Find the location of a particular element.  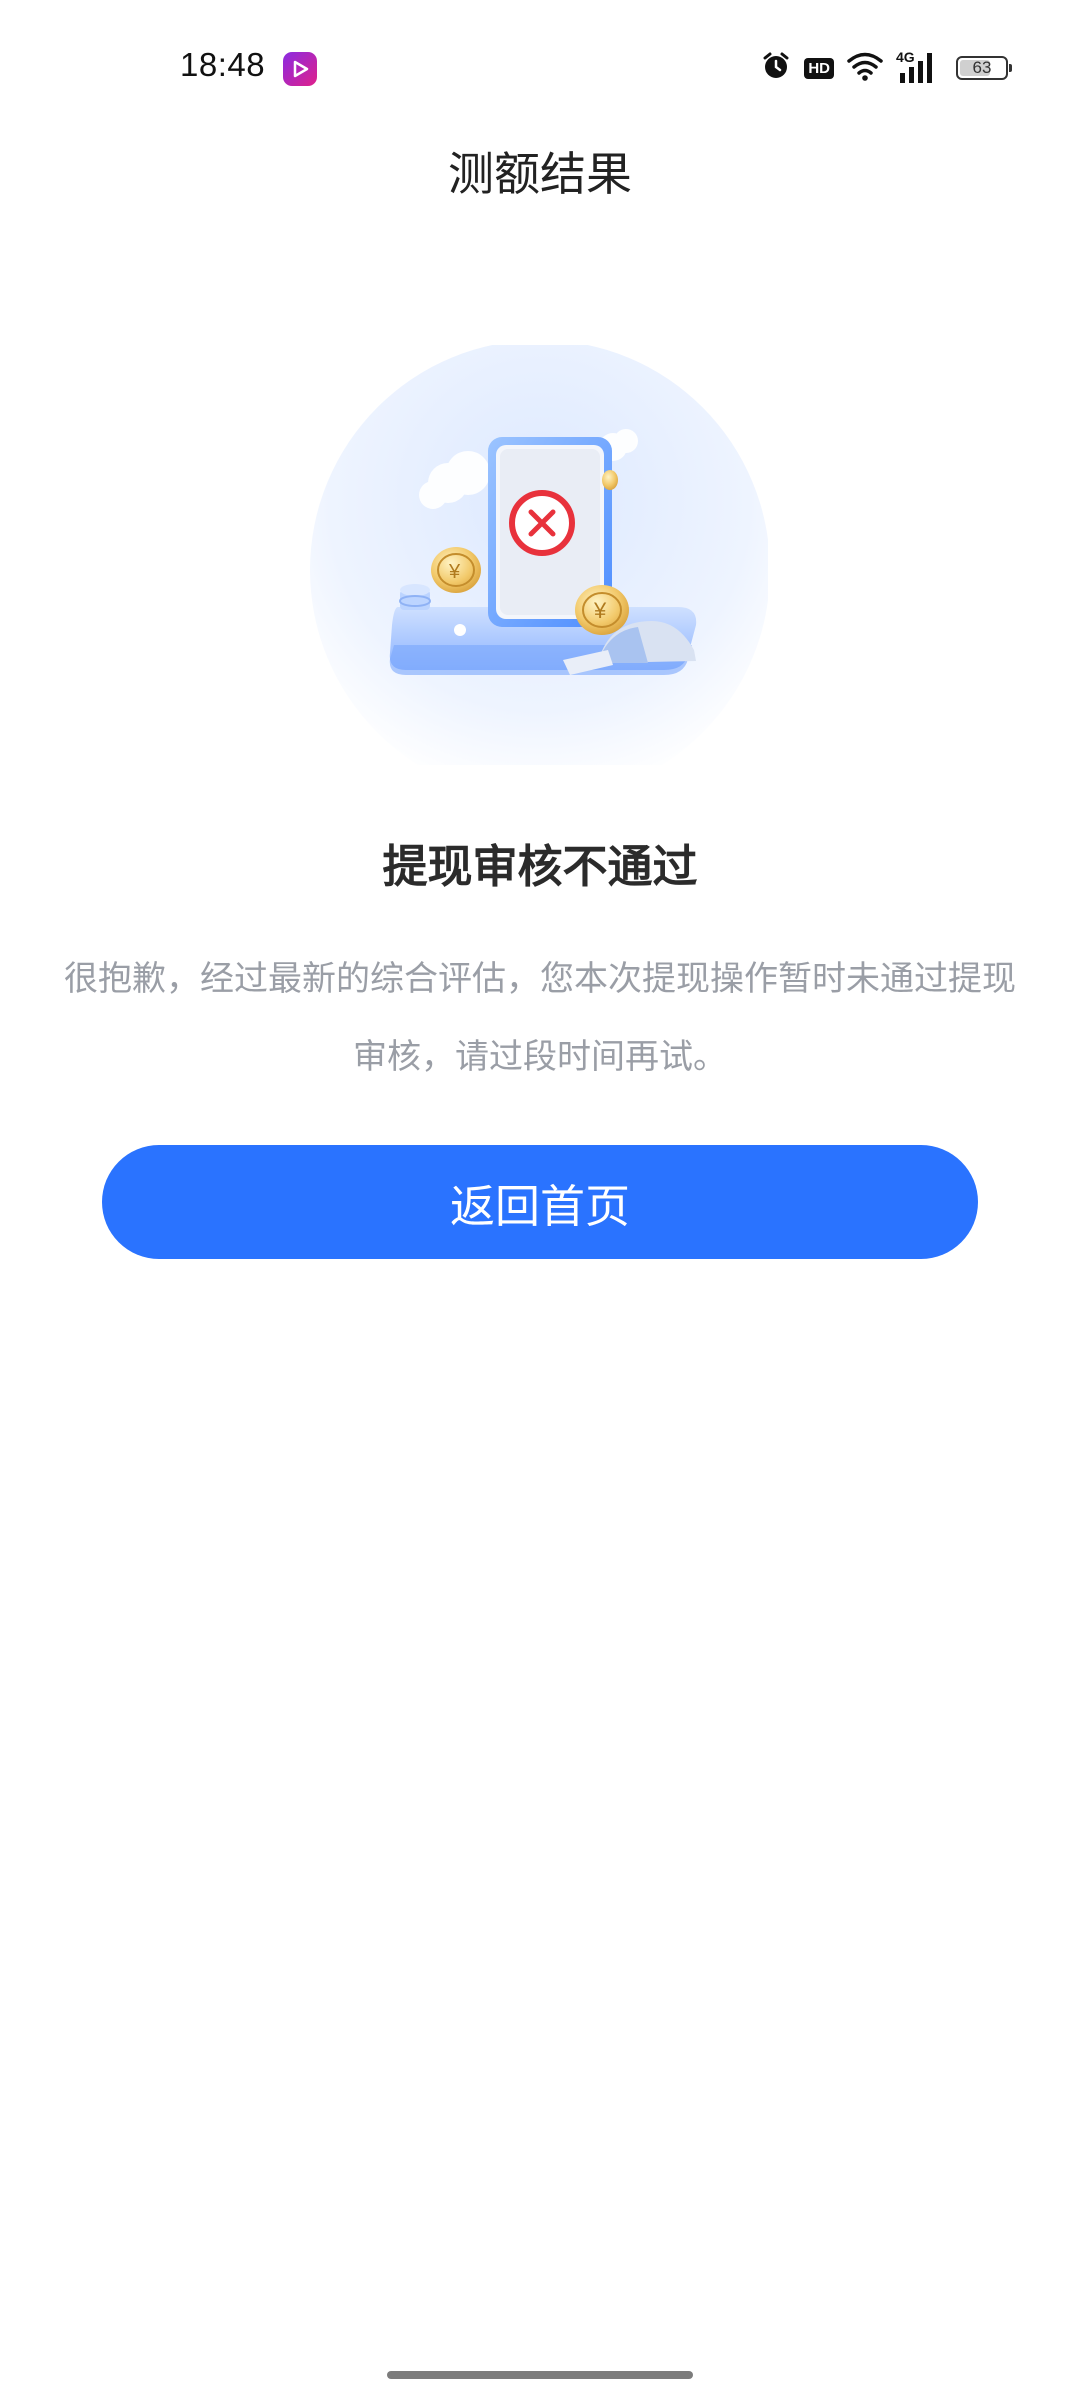

status-bar: 18:48 HD 4G 63 is located at coordinates (540, 70).